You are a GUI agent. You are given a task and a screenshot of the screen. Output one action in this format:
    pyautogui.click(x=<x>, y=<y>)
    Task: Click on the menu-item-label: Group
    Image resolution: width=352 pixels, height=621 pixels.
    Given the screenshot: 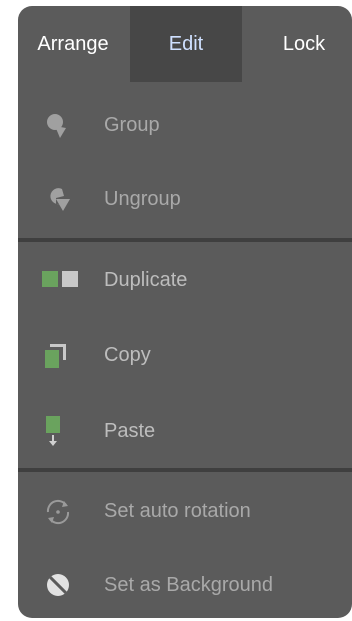 What is the action you would take?
    pyautogui.click(x=132, y=125)
    